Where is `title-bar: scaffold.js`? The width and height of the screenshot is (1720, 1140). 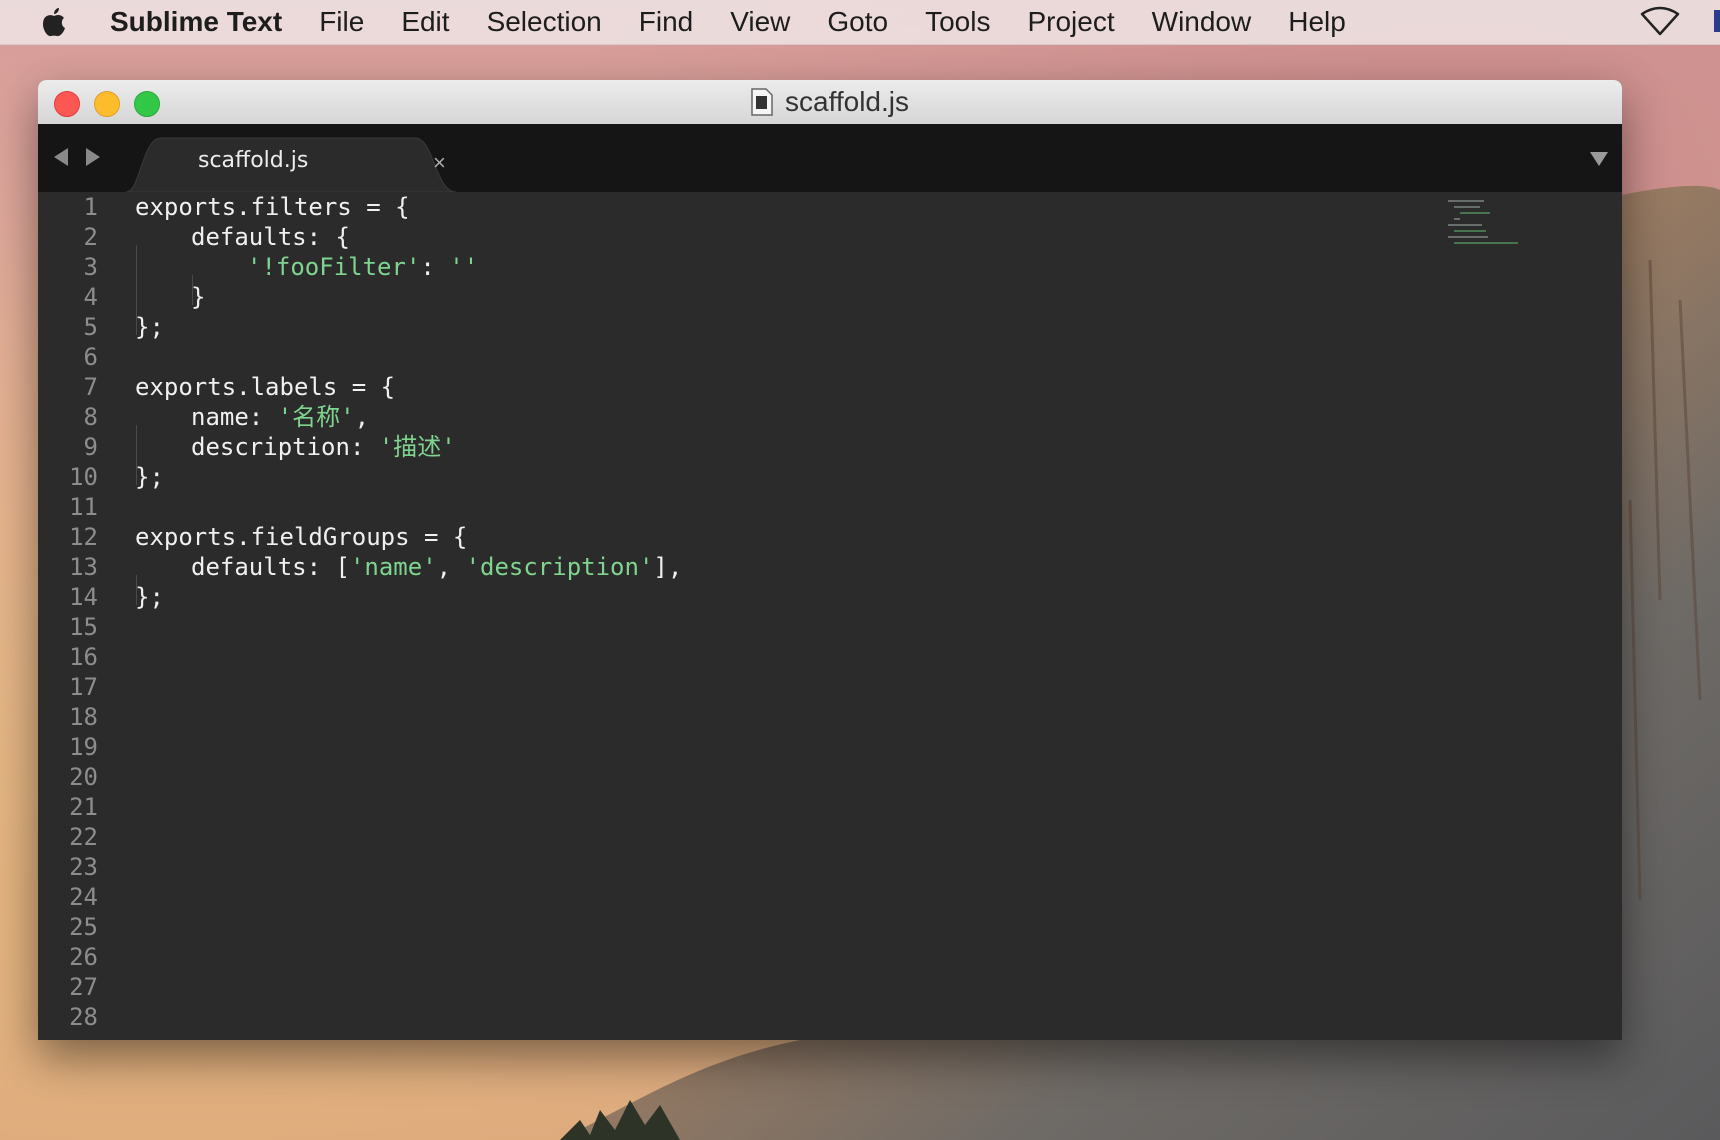
title-bar: scaffold.js is located at coordinates (830, 102).